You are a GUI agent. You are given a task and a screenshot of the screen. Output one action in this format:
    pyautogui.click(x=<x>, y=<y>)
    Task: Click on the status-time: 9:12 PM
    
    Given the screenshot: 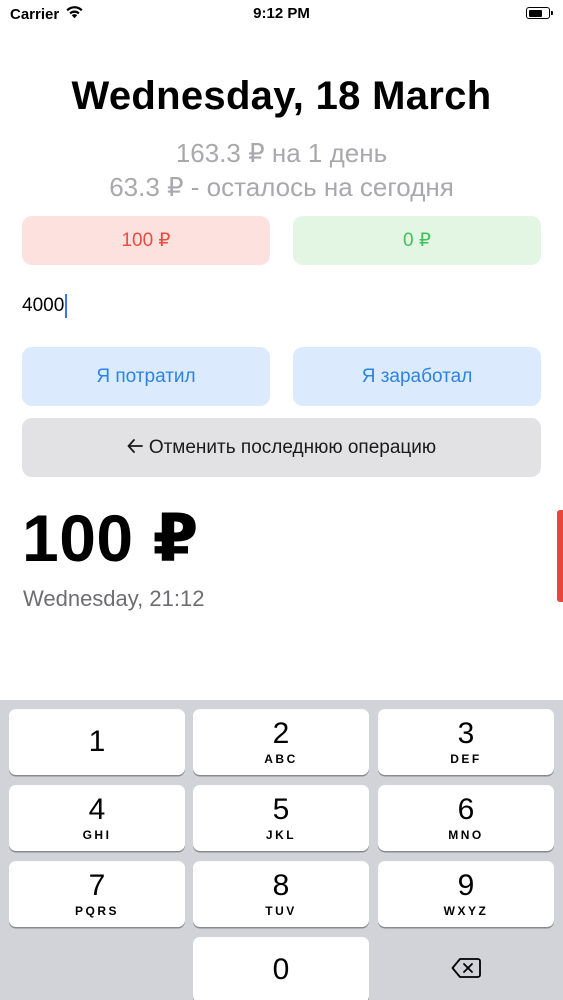 What is the action you would take?
    pyautogui.click(x=281, y=13)
    